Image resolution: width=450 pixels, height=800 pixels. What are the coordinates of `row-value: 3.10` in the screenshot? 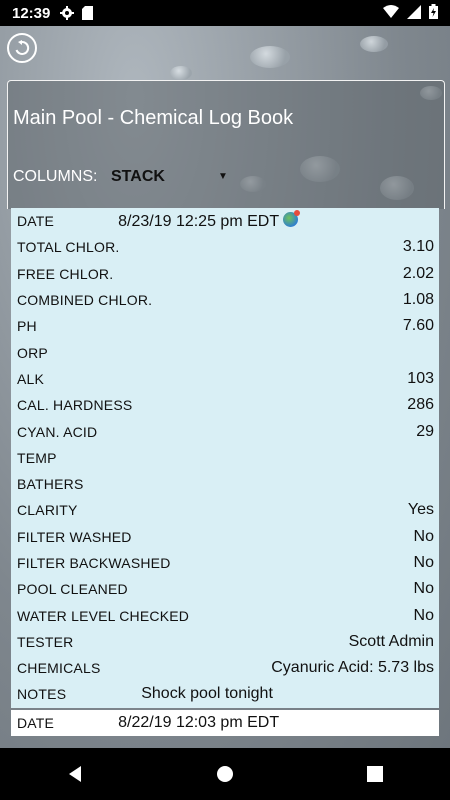 It's located at (418, 247).